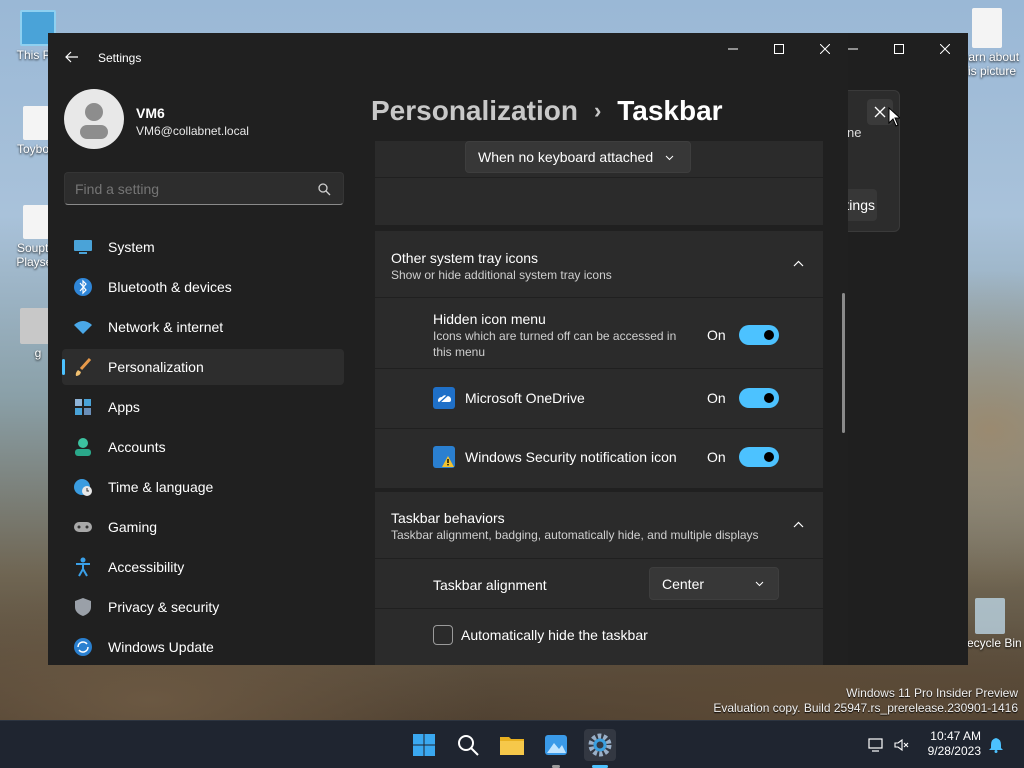 The height and width of the screenshot is (768, 1024). I want to click on minimize-button, so click(733, 49).